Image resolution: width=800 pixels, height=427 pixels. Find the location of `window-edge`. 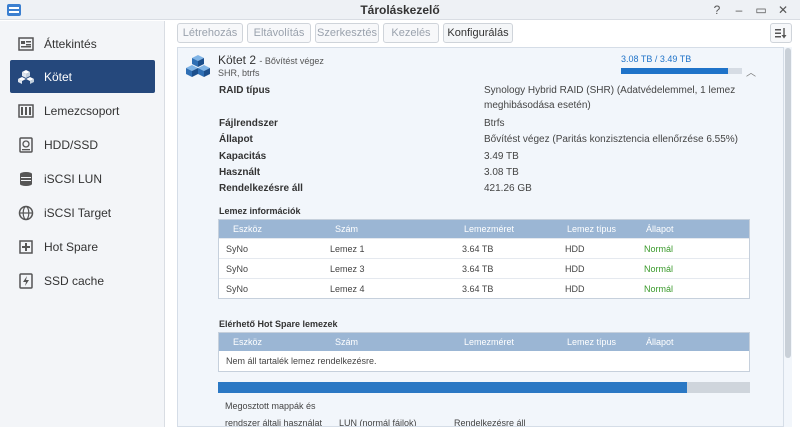

window-edge is located at coordinates (796, 224).